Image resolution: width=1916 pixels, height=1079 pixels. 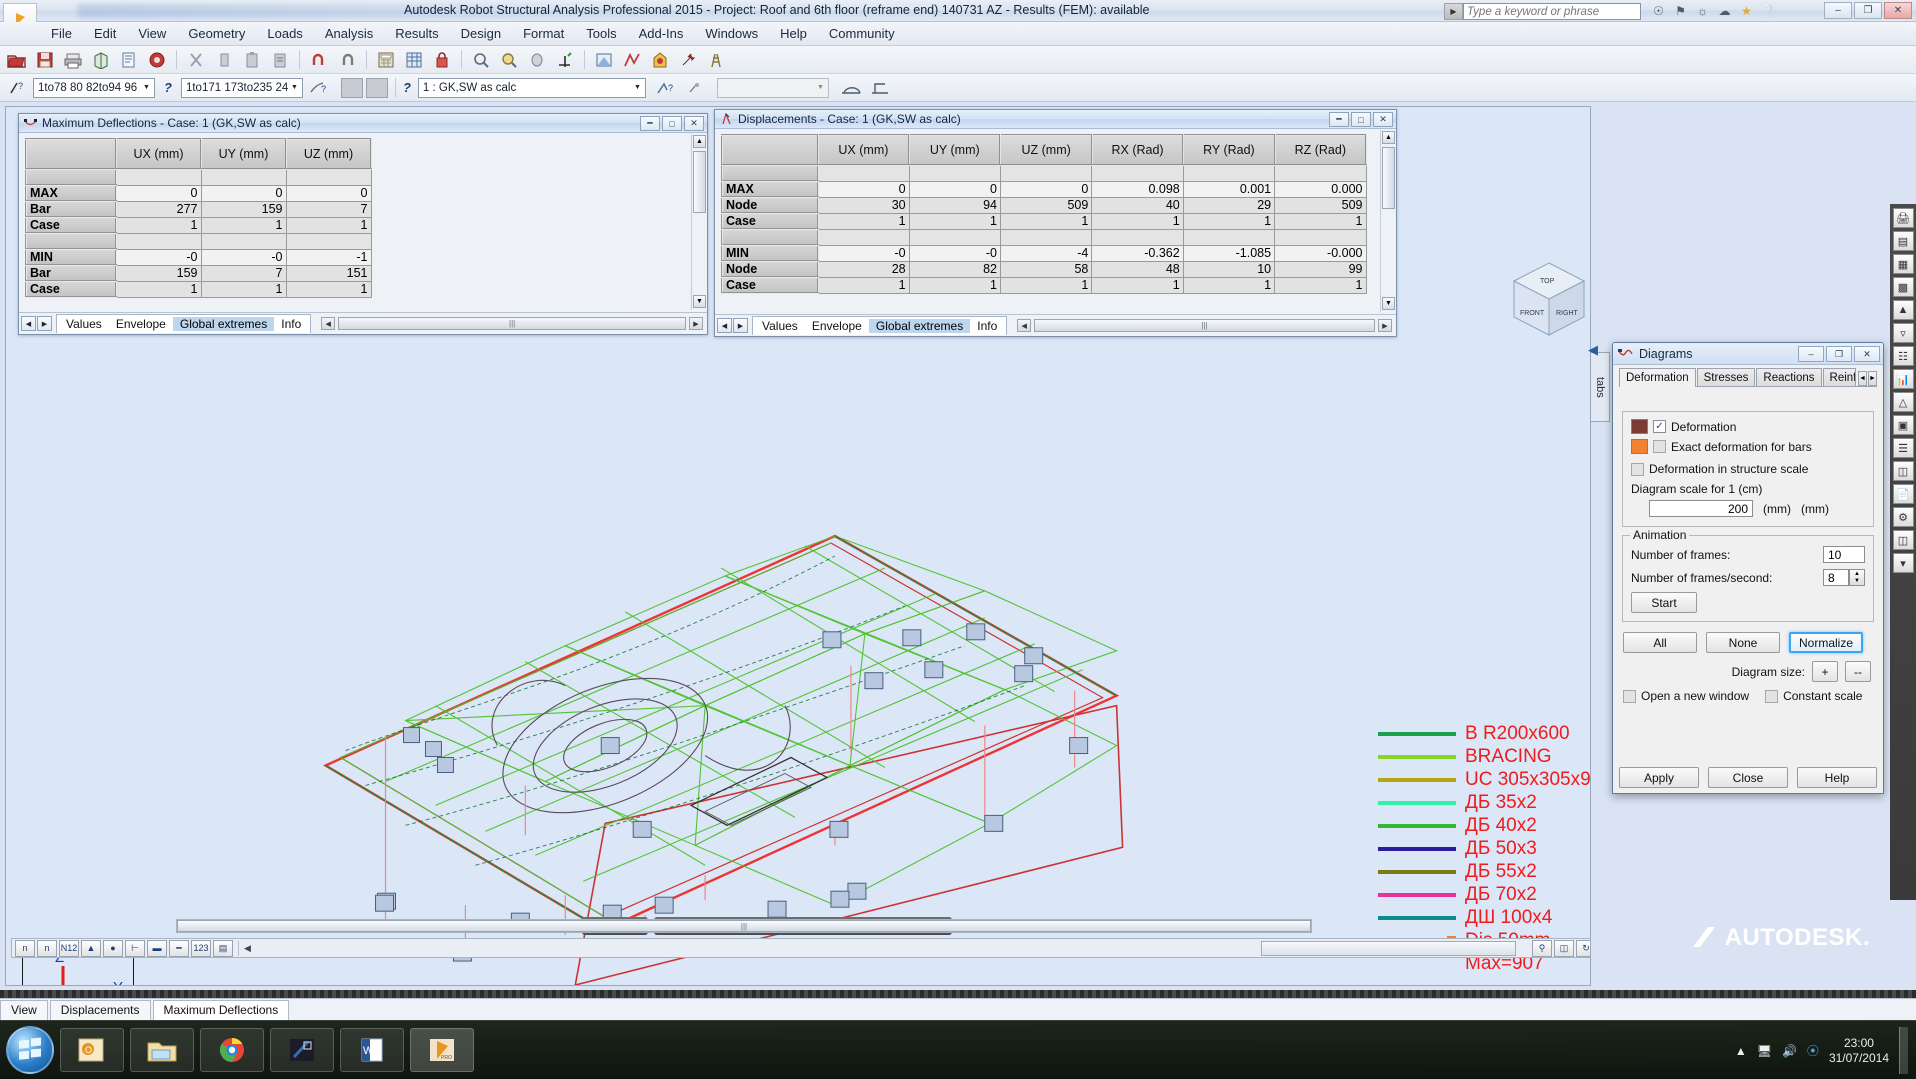 What do you see at coordinates (699, 301) in the screenshot?
I see `scroll-down-icon: ▼` at bounding box center [699, 301].